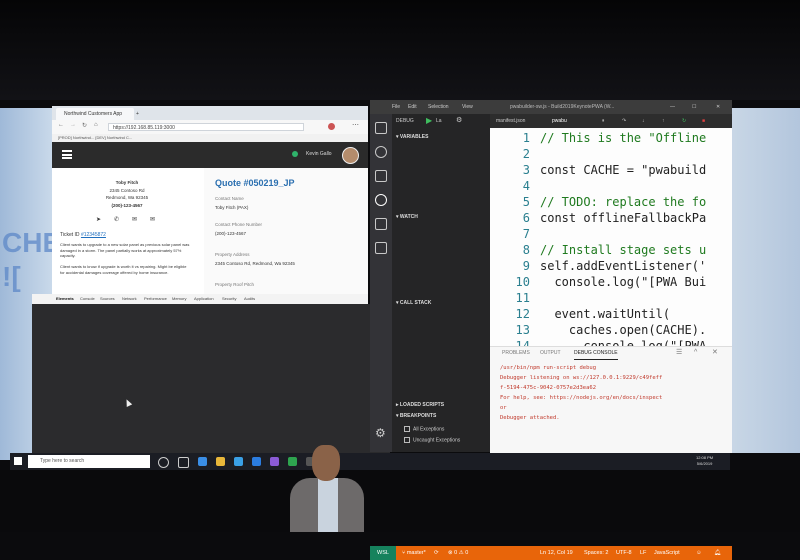  I want to click on search-icon, so click(381, 152).